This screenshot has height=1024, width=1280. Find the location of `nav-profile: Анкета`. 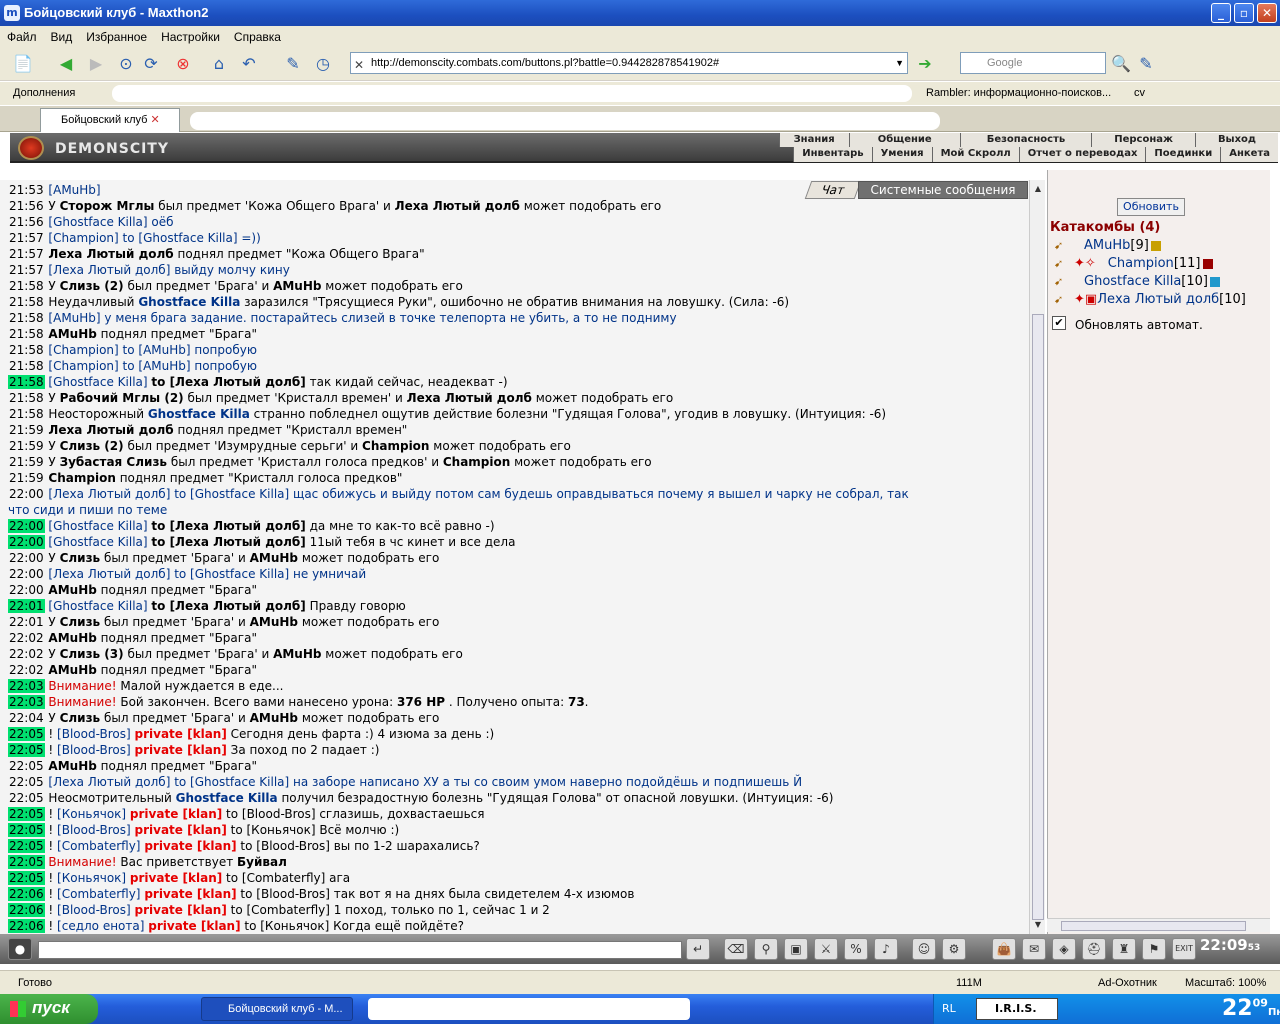

nav-profile: Анкета is located at coordinates (1249, 154).